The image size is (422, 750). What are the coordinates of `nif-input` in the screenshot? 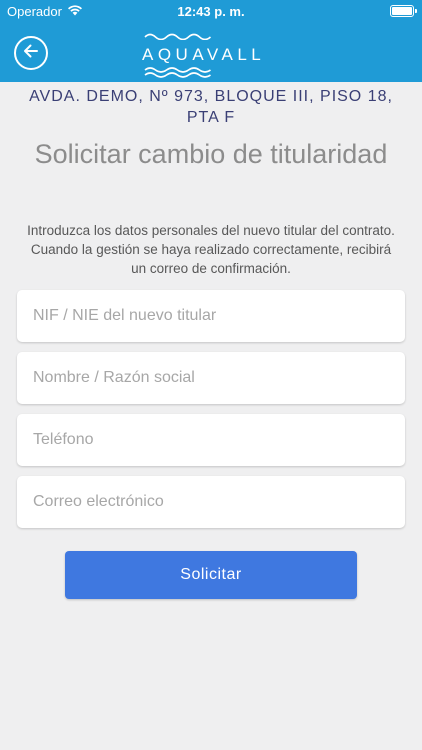 It's located at (211, 316).